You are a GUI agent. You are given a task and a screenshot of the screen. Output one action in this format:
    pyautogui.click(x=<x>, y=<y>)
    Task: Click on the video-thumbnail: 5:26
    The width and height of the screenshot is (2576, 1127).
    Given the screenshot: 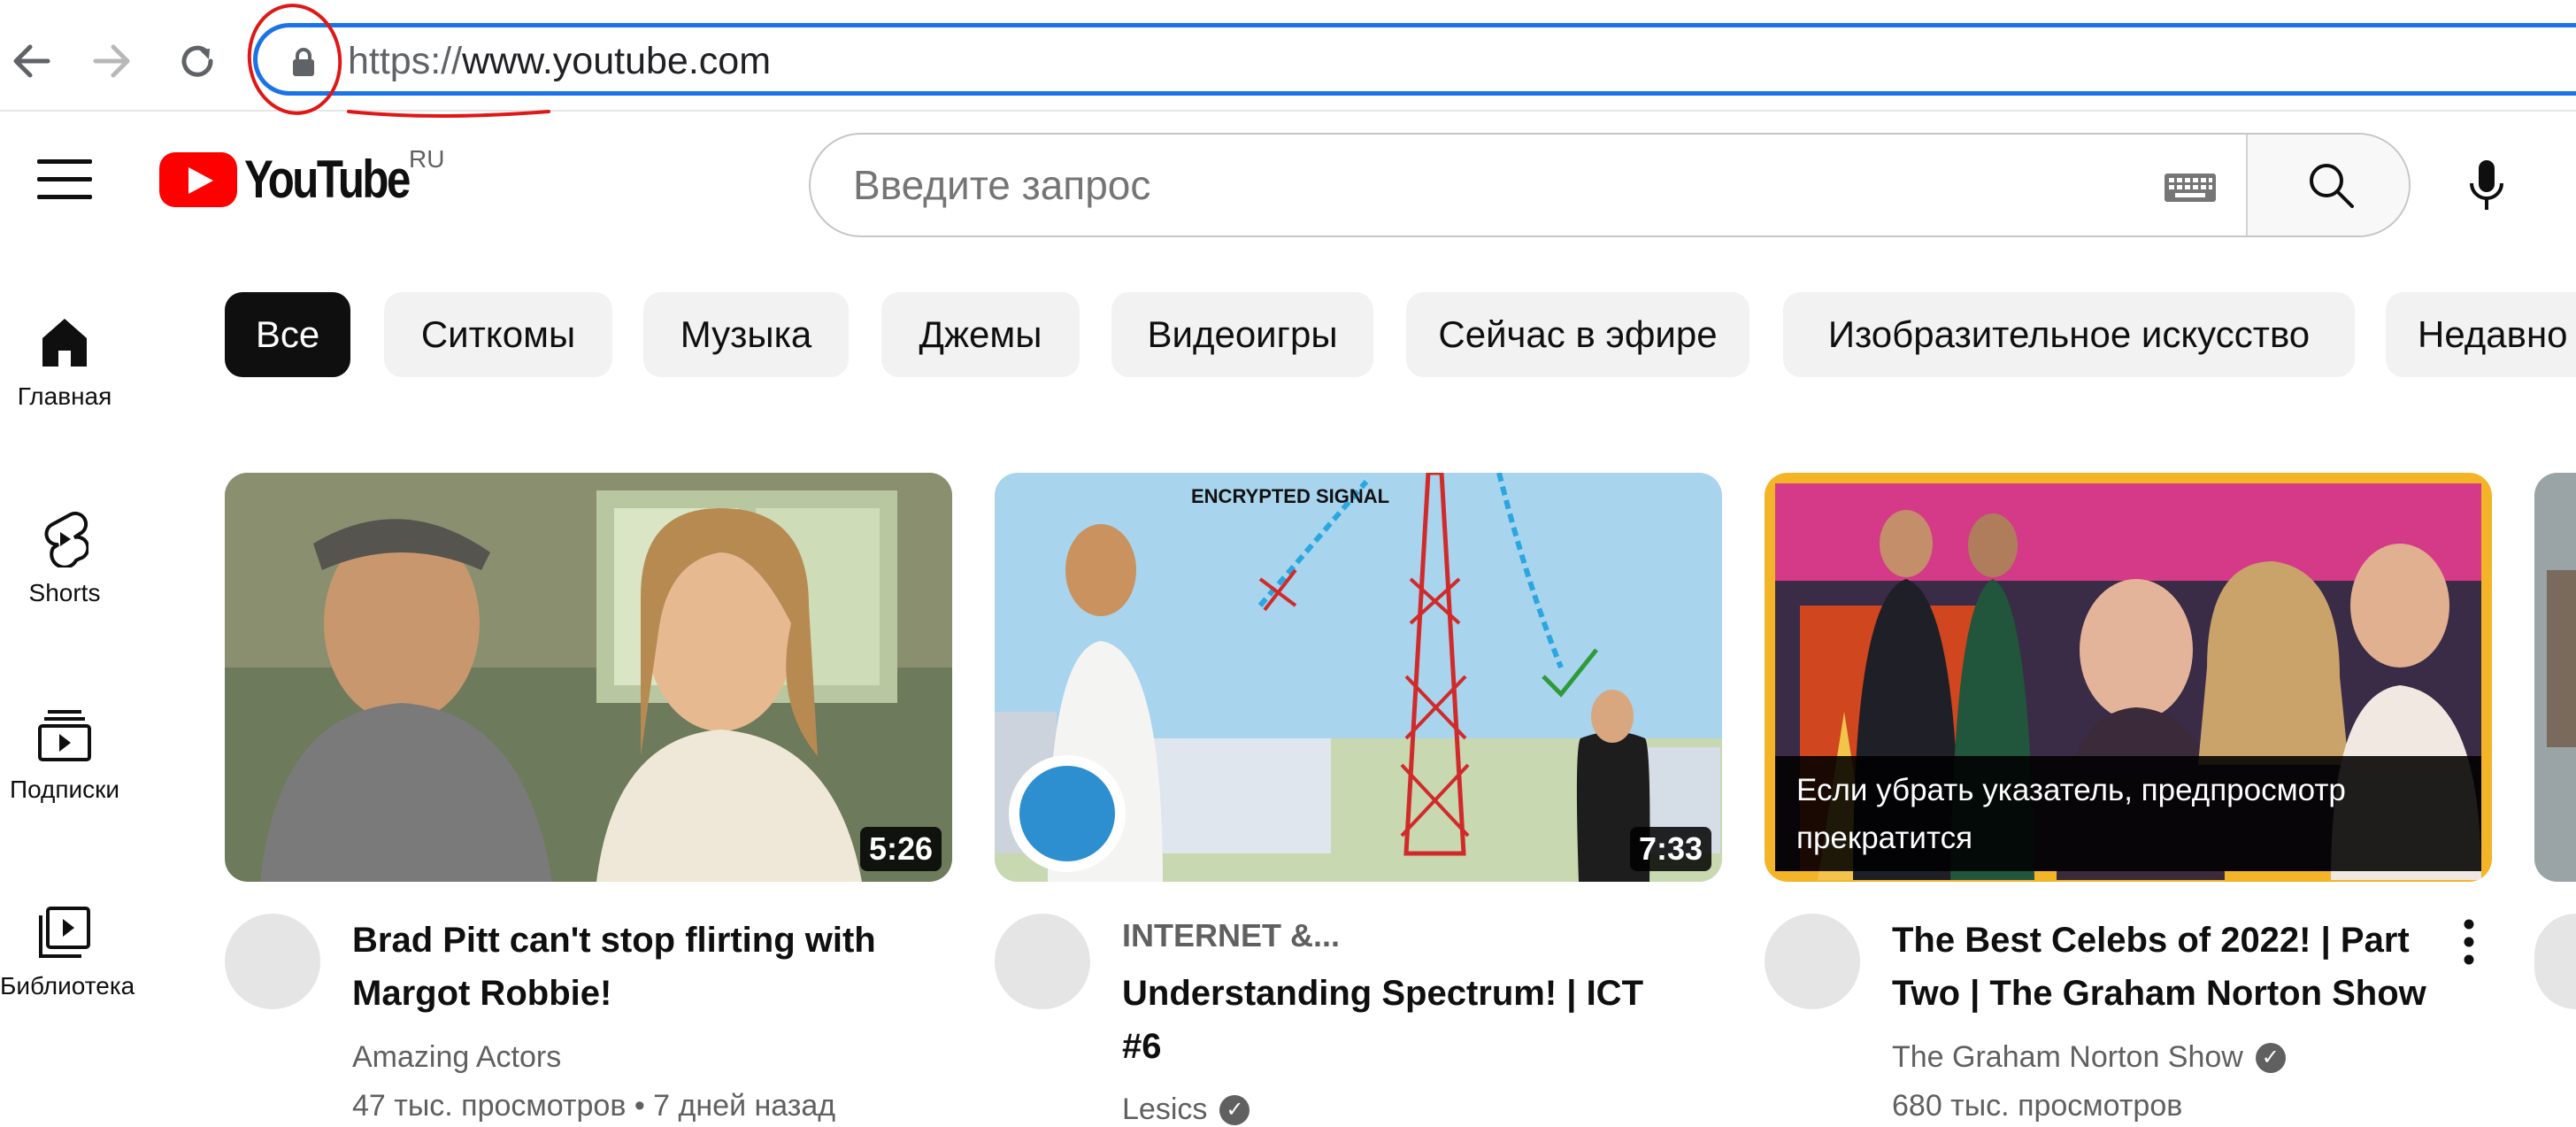 What is the action you would take?
    pyautogui.click(x=588, y=677)
    